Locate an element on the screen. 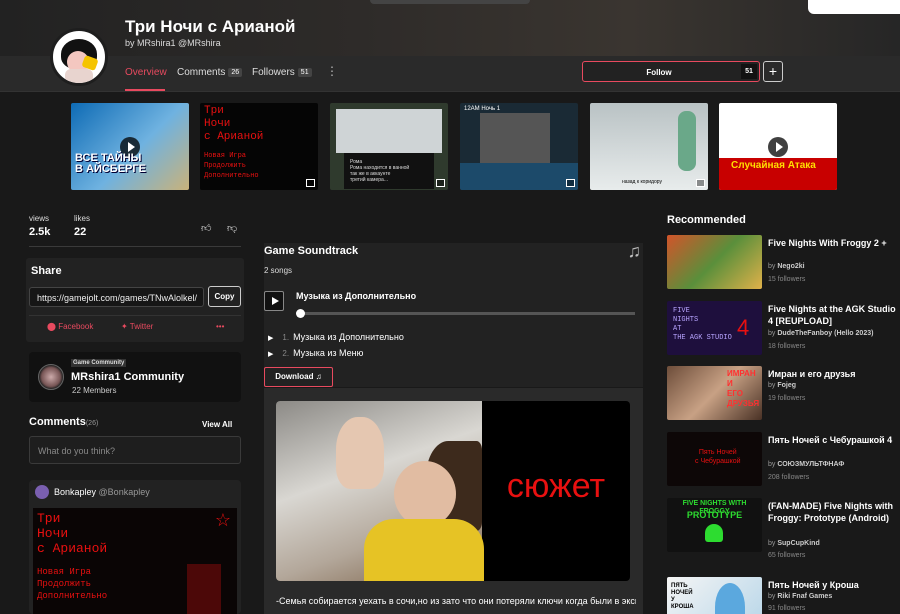  tab-count: 26 is located at coordinates (235, 72).